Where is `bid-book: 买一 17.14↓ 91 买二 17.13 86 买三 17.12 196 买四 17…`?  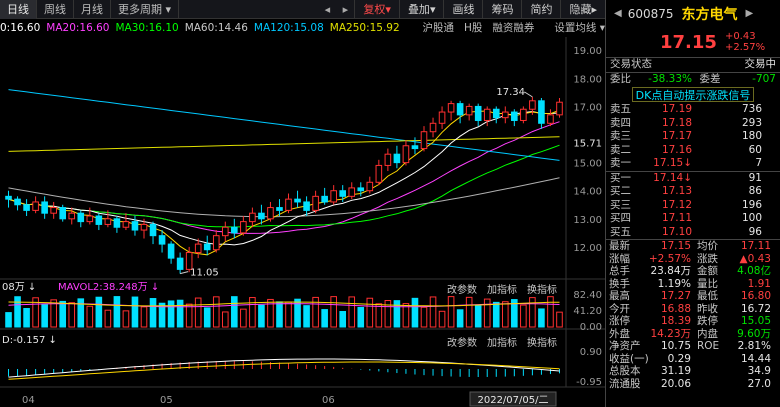
bid-book: 买一 17.14↓ 91 买二 17.13 86 买三 17.12 196 买四 17… is located at coordinates (693, 206).